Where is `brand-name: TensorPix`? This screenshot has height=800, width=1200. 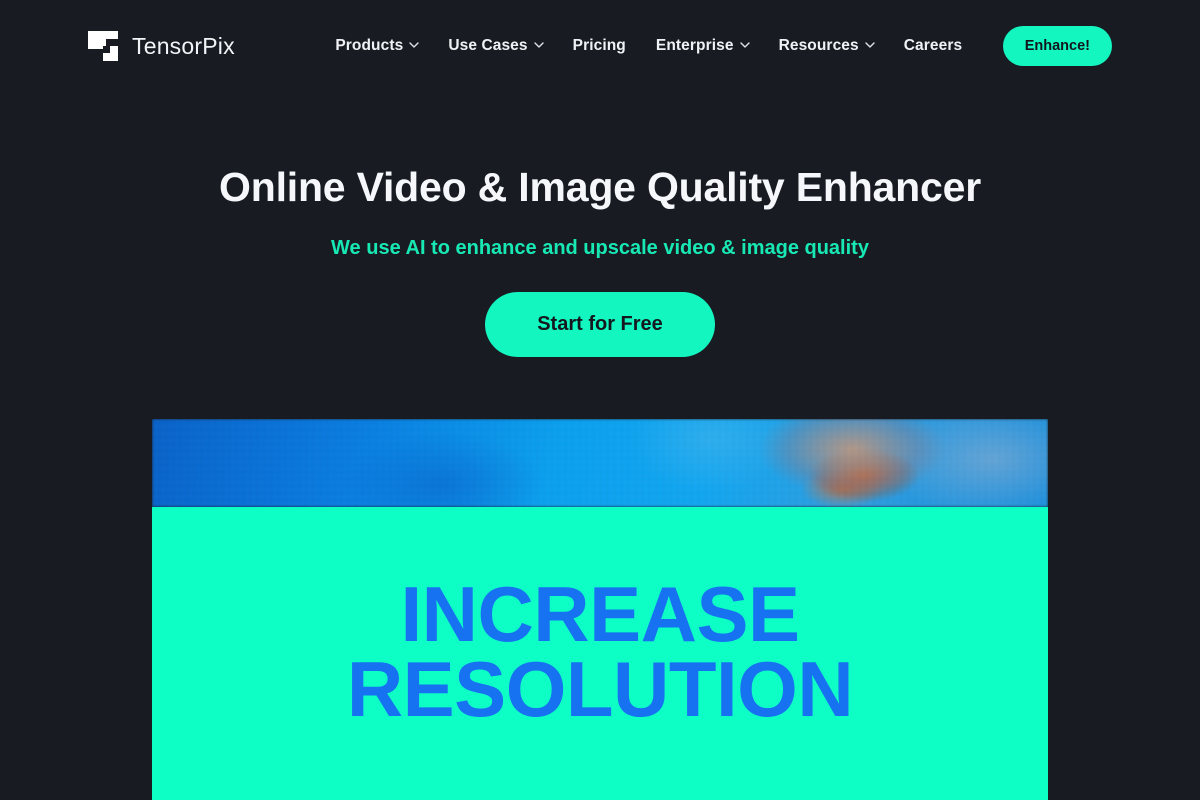 brand-name: TensorPix is located at coordinates (183, 45).